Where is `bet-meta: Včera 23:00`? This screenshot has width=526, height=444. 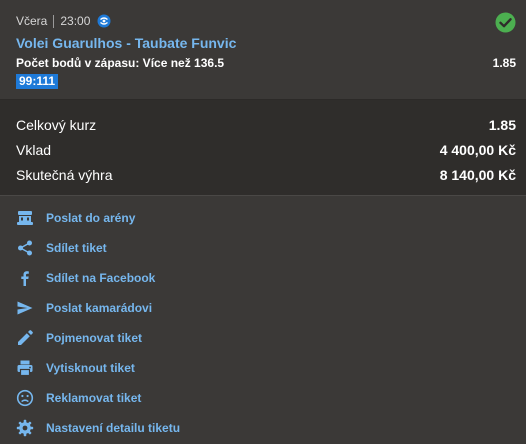 bet-meta: Včera 23:00 is located at coordinates (63, 21).